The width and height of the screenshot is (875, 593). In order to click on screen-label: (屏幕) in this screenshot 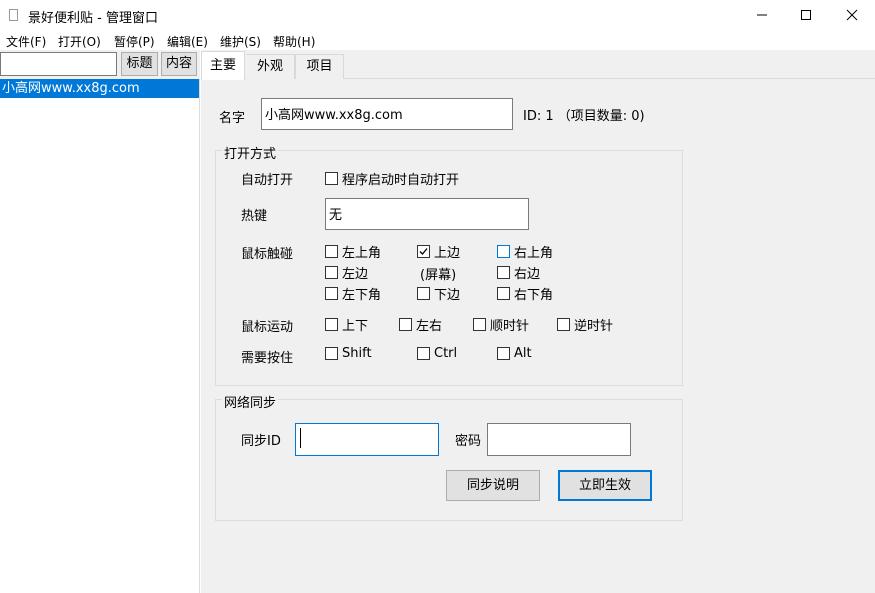, I will do `click(438, 275)`.